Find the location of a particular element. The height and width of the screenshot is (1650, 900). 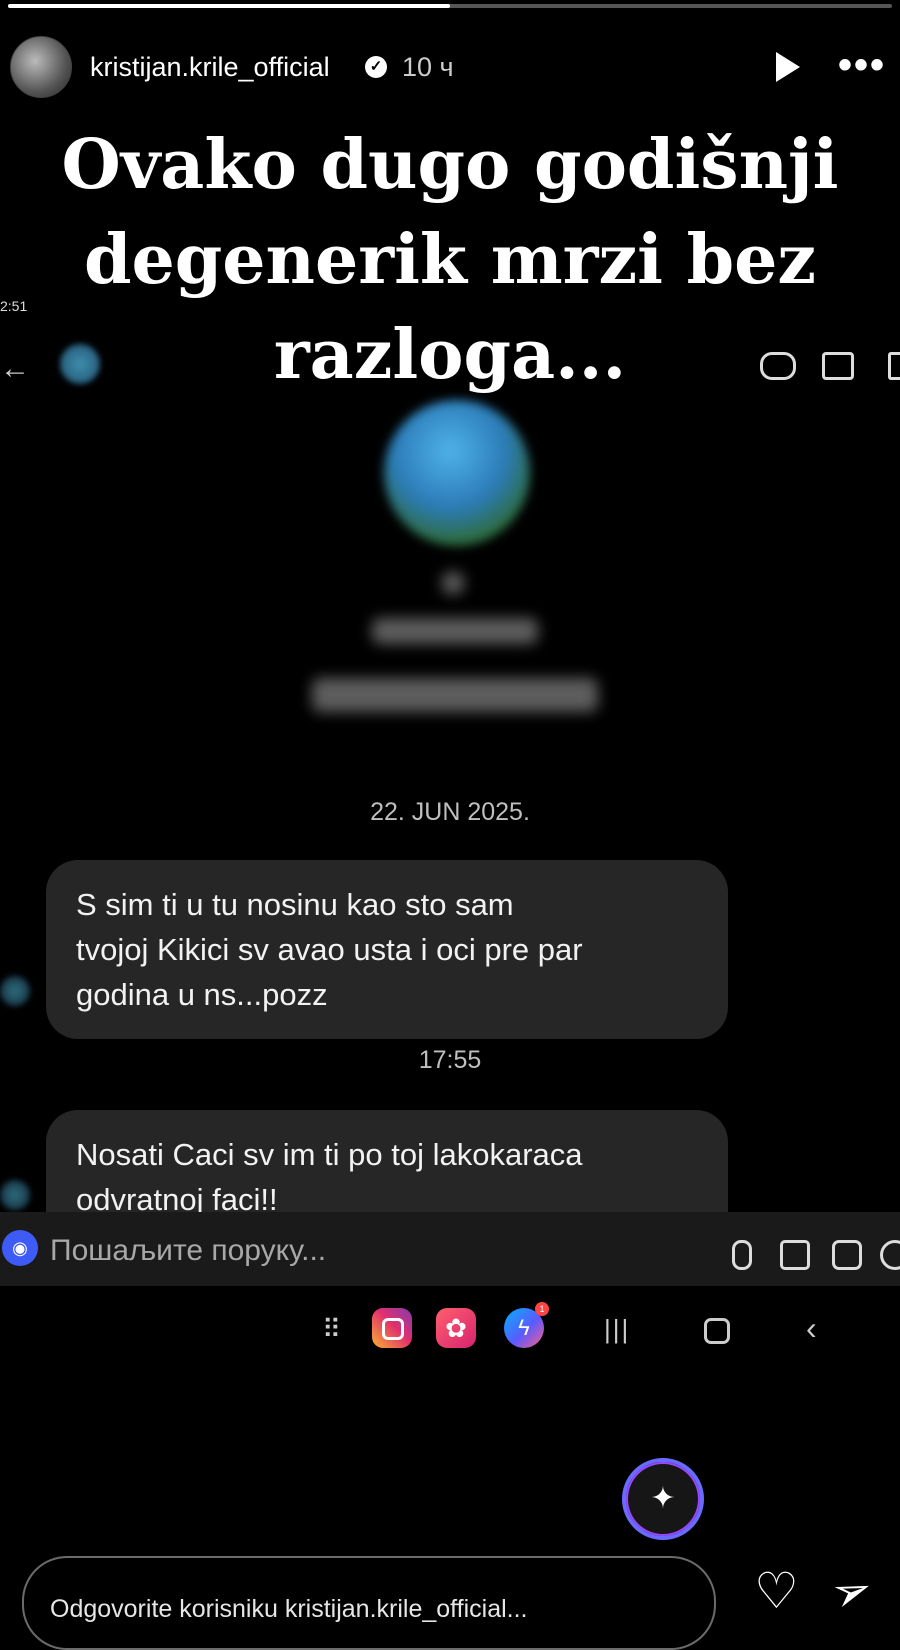

headline-line: degenerik mrzi bez is located at coordinates (450, 260).